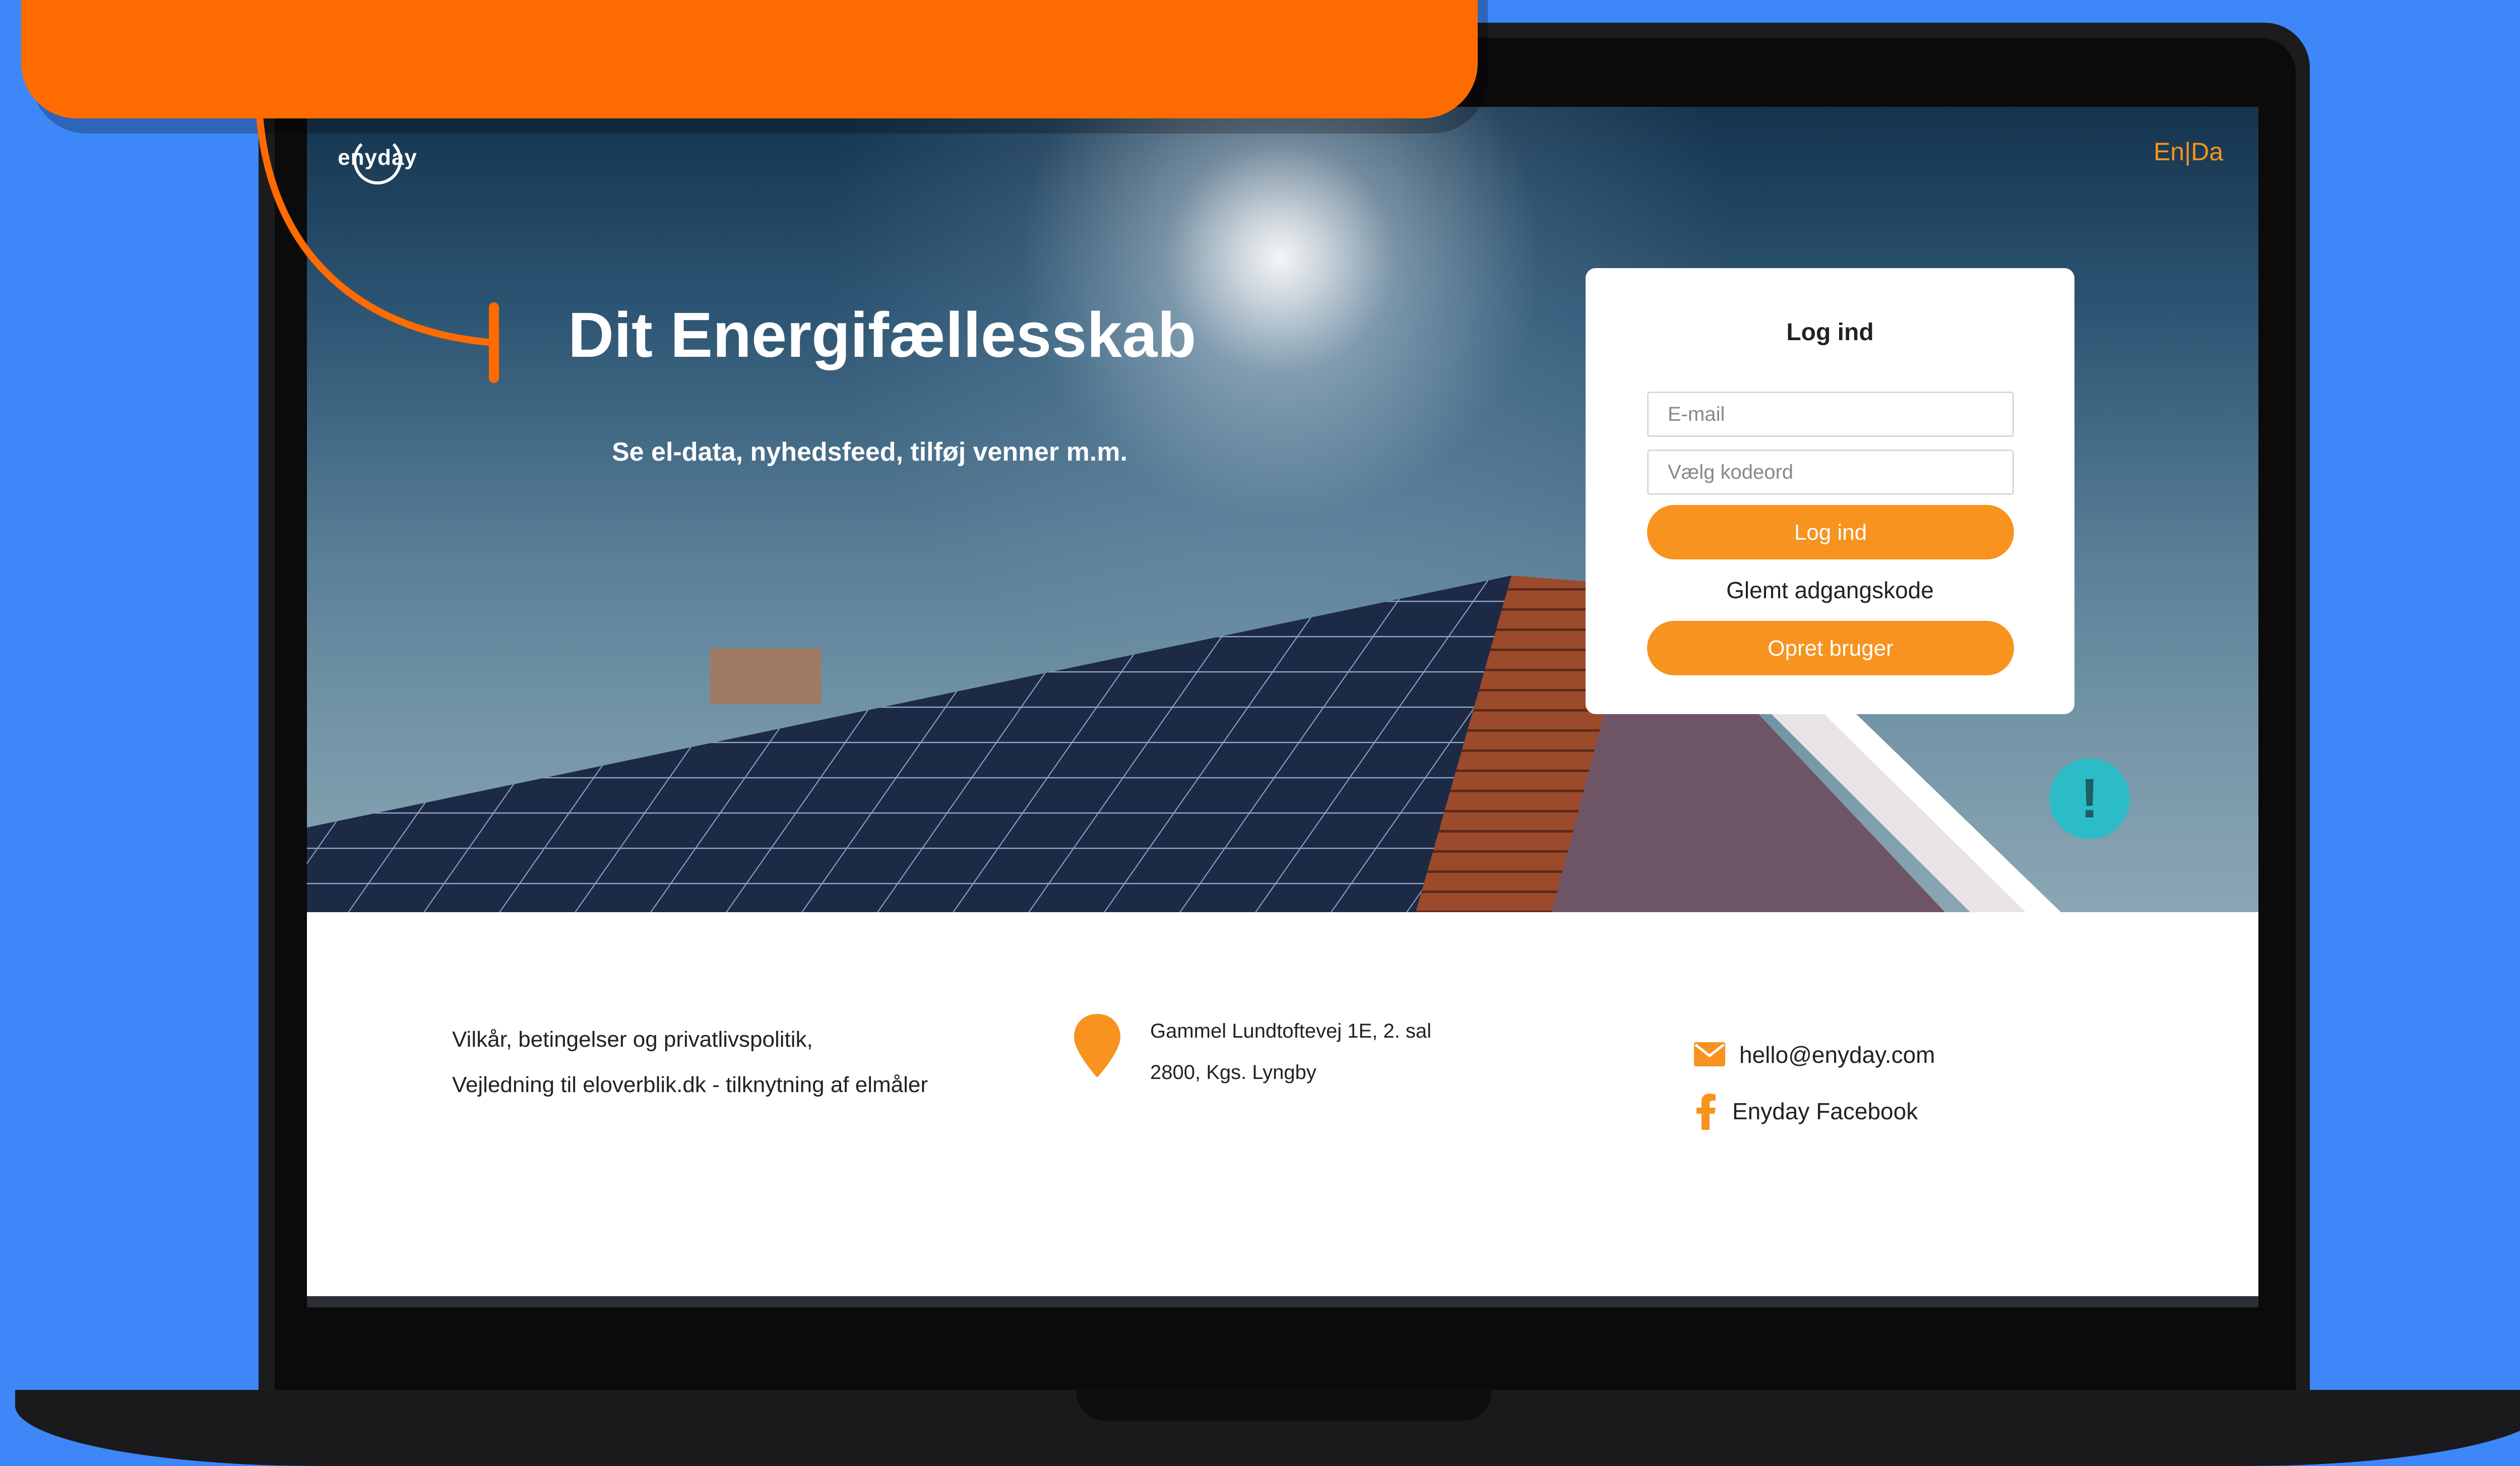  I want to click on facebook-icon, so click(1706, 1112).